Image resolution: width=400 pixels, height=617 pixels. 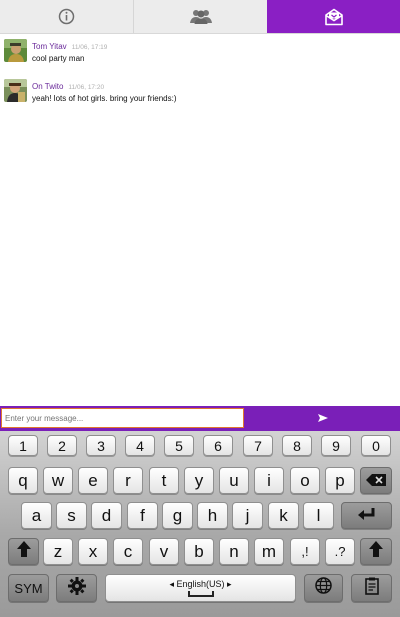 What do you see at coordinates (101, 445) in the screenshot?
I see `key-3: 3` at bounding box center [101, 445].